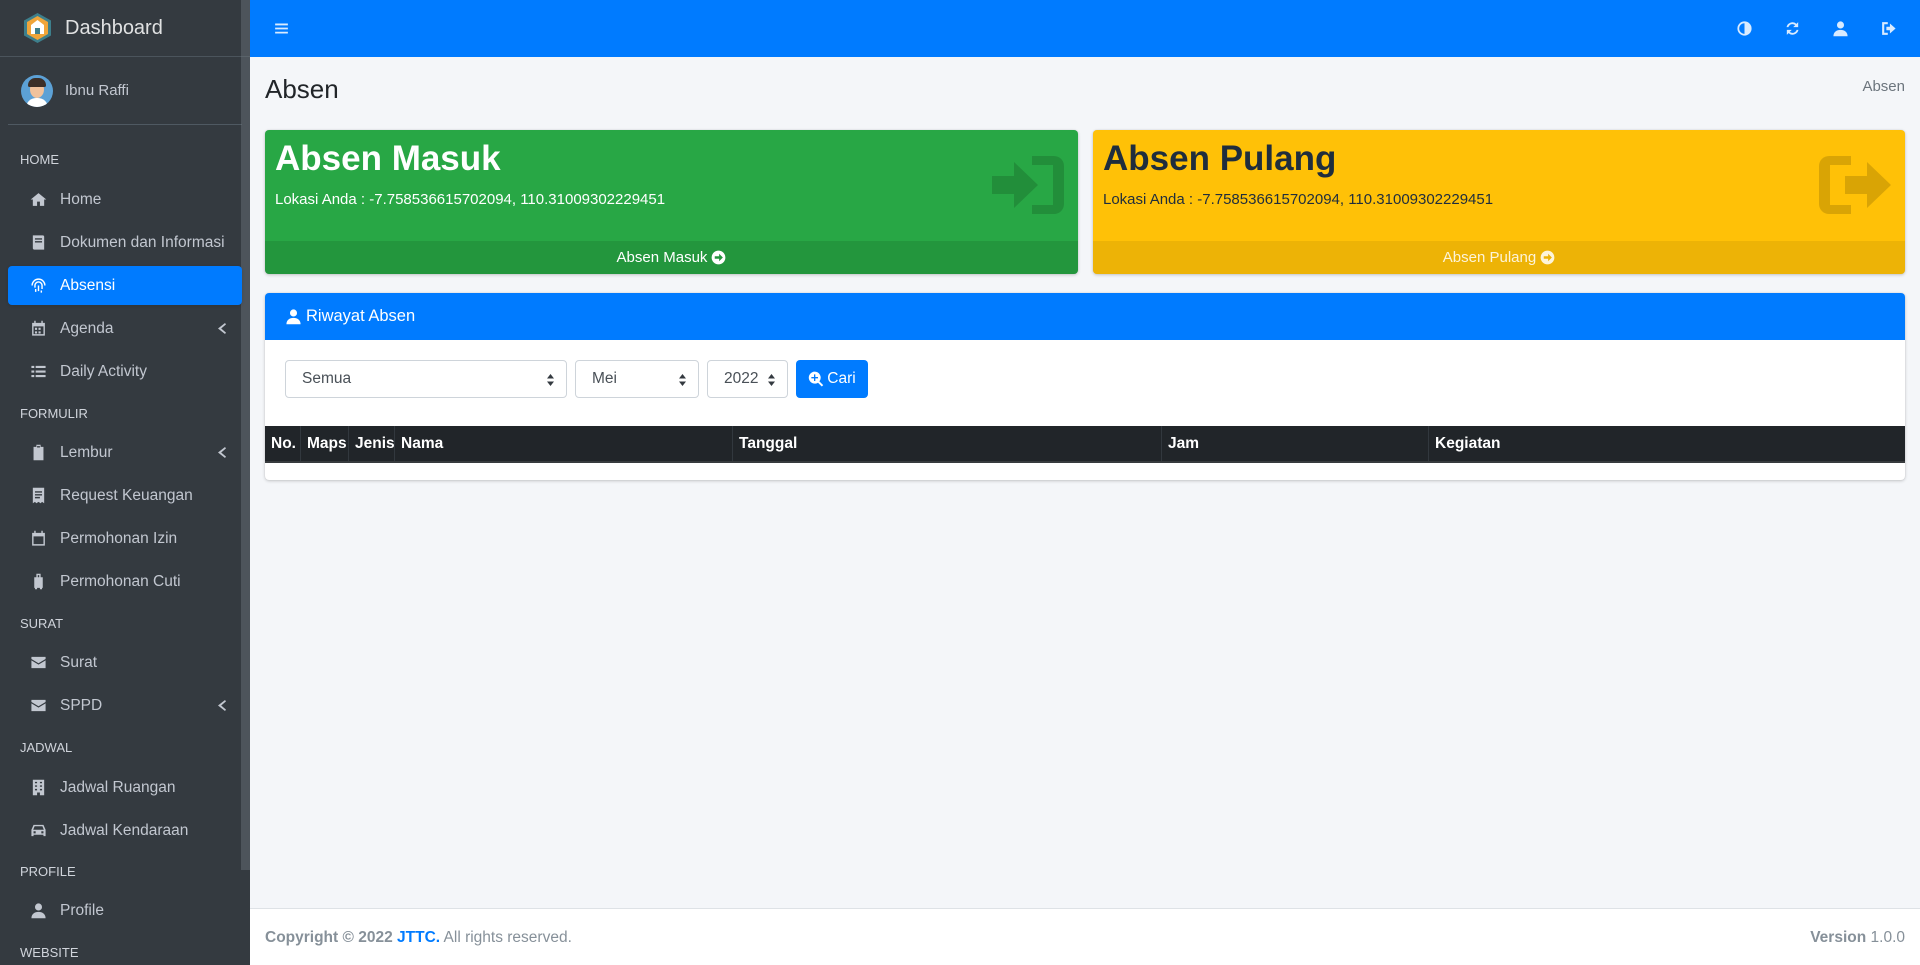 This screenshot has width=1920, height=965. I want to click on user-name: Ibnu Raffi, so click(97, 90).